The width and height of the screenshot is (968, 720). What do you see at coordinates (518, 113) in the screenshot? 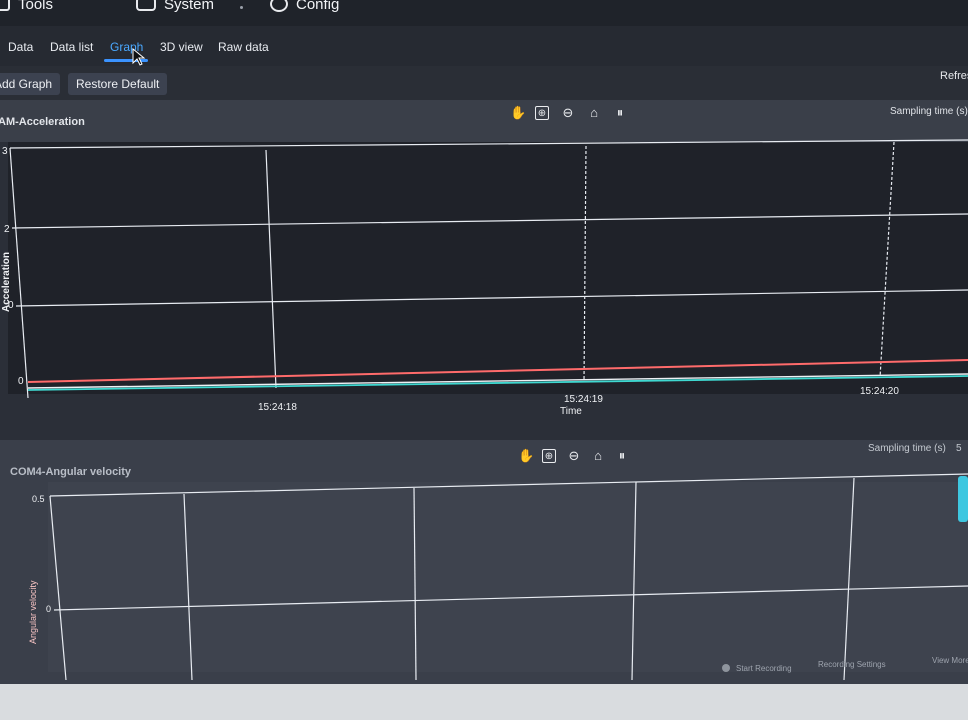
I see `pan-hand-icon: ✋` at bounding box center [518, 113].